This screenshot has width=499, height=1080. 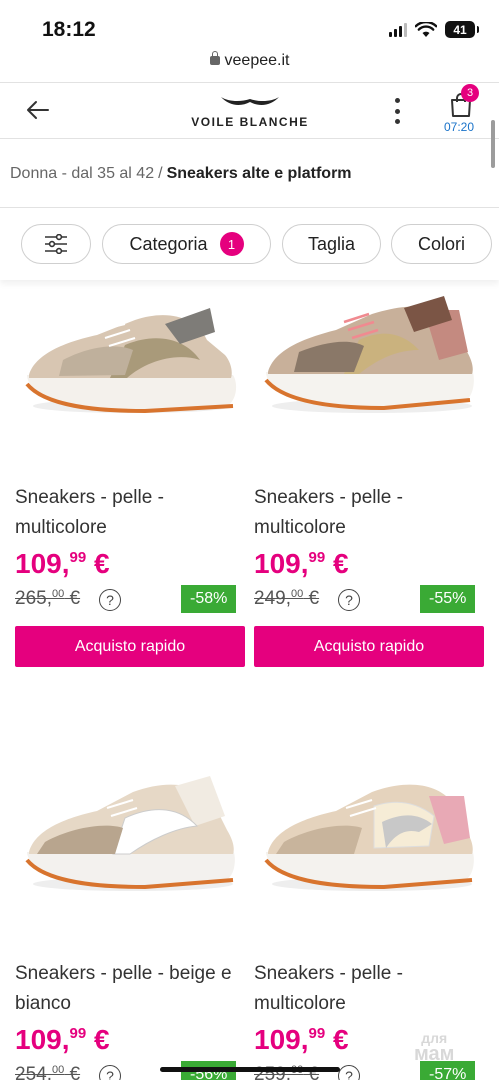 I want to click on status-bar: 18:12 41, so click(x=249, y=25).